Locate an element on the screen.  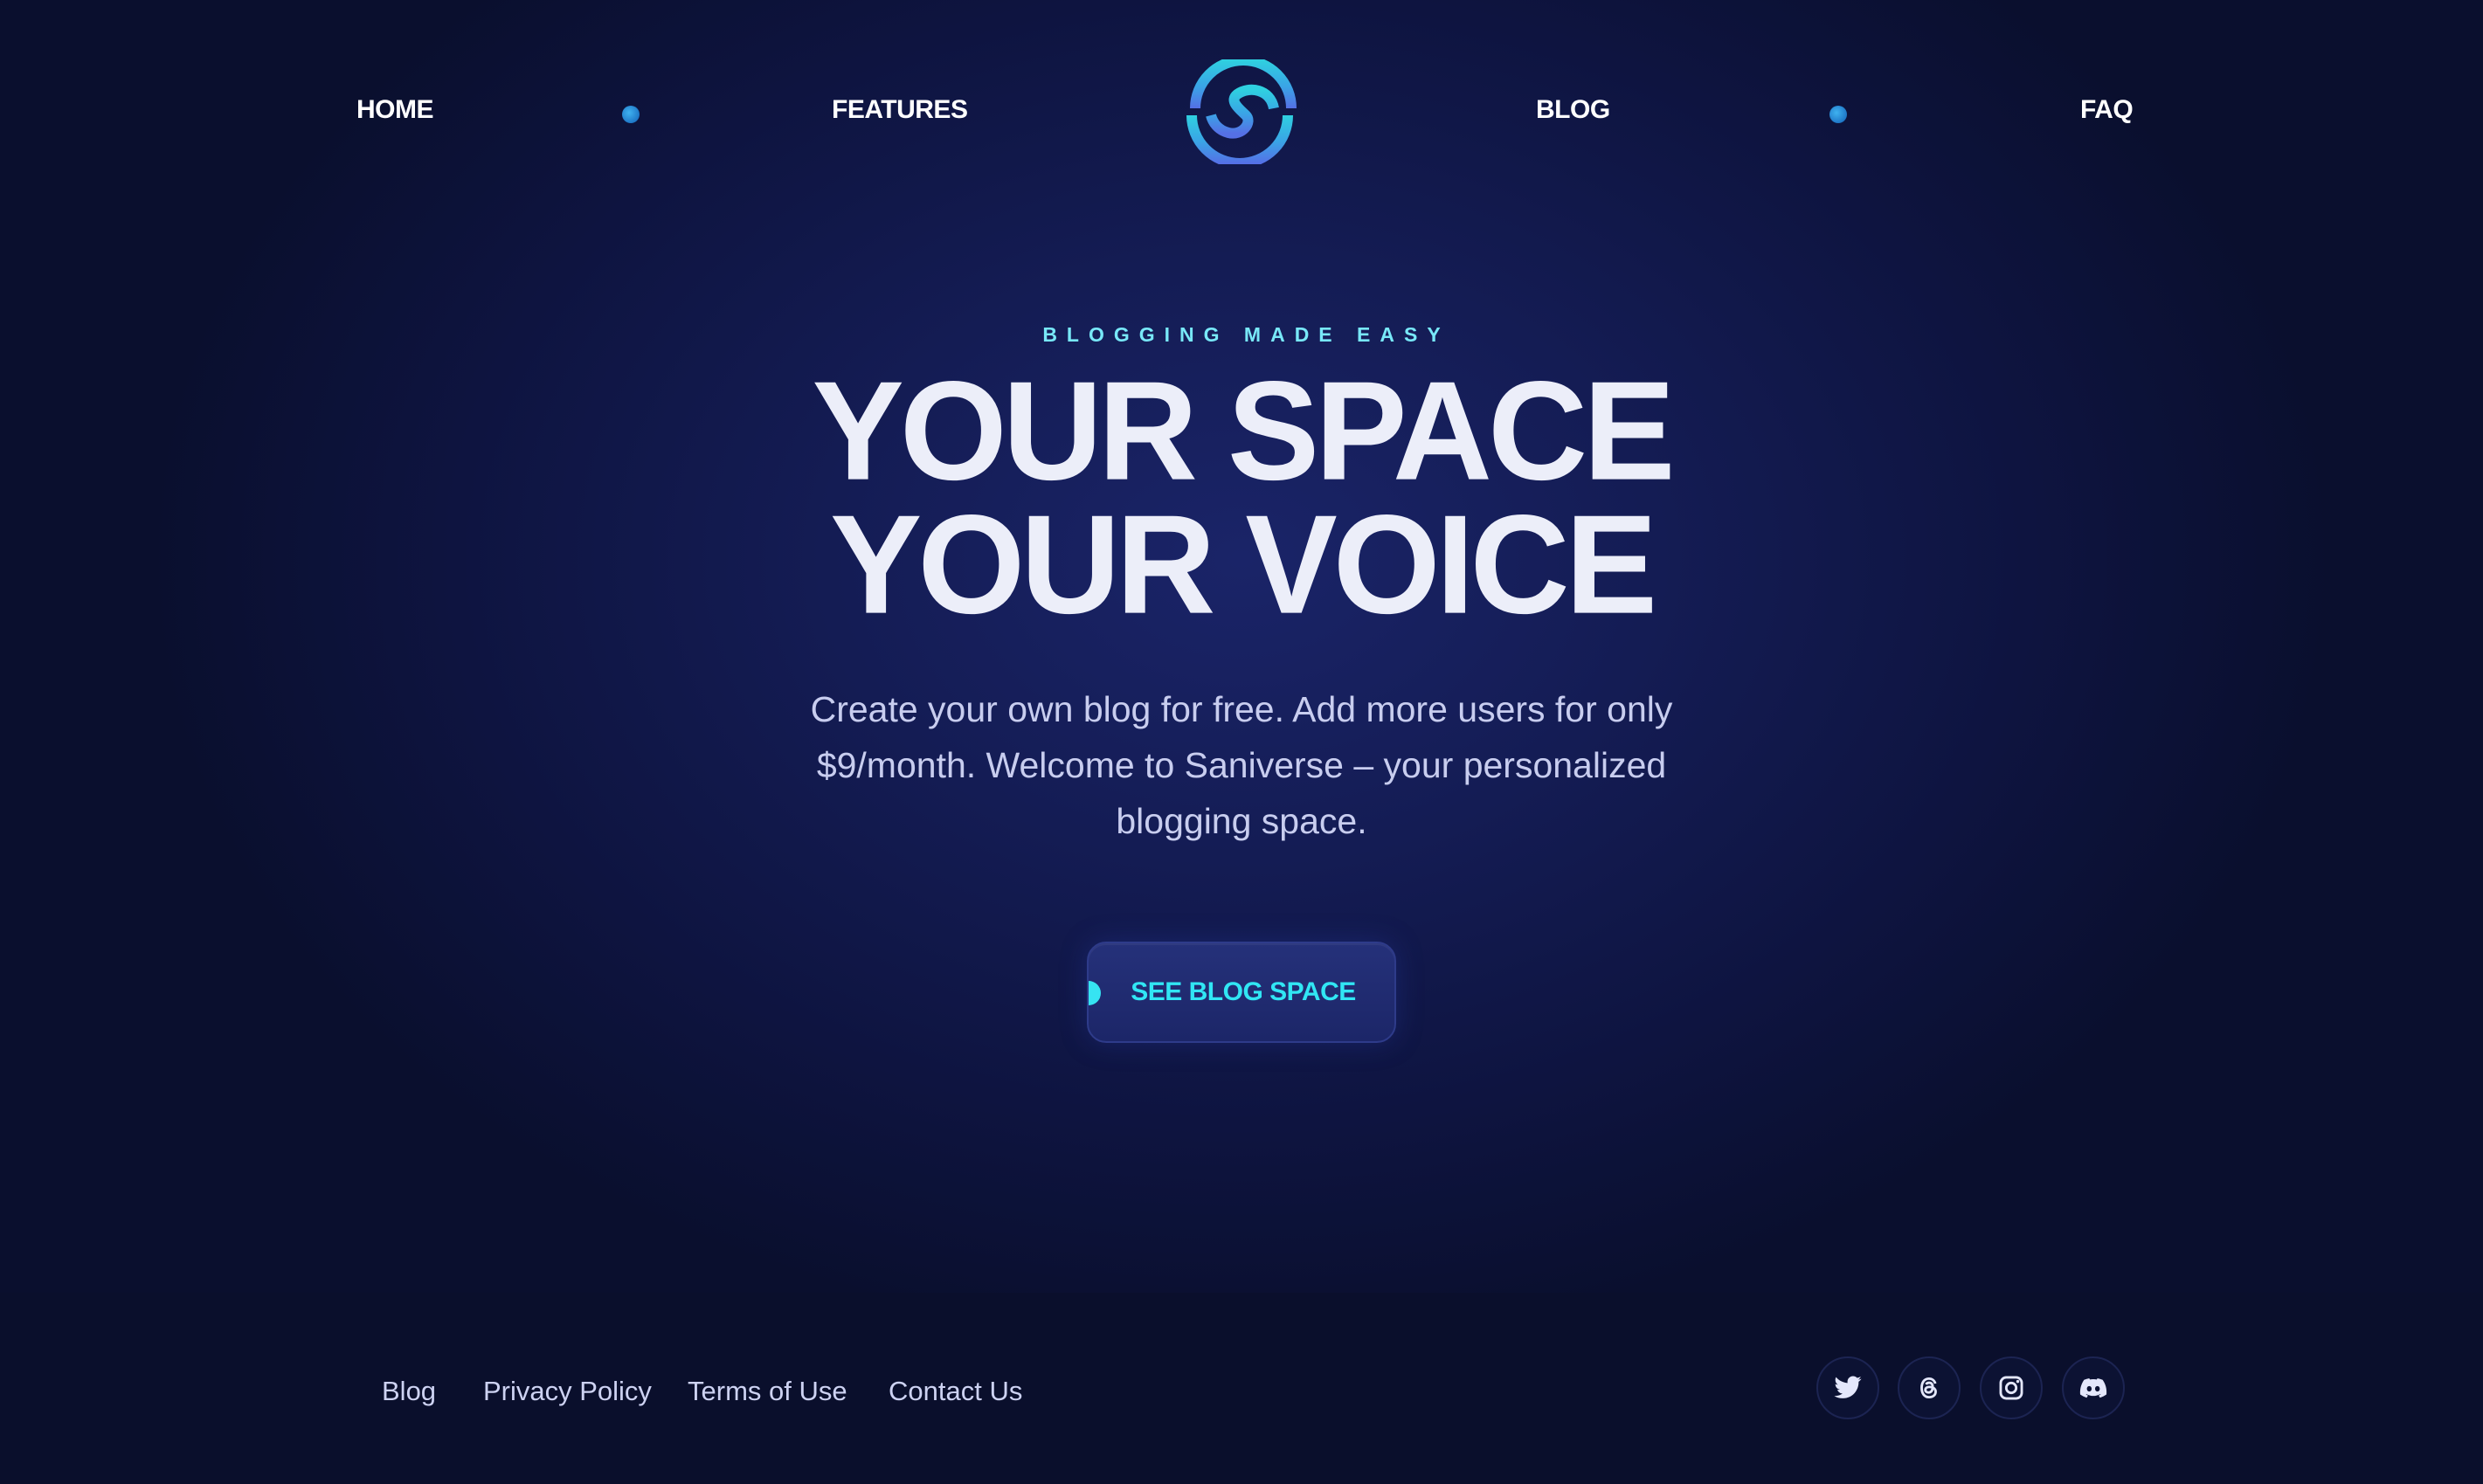
threads-icon is located at coordinates (1929, 1387).